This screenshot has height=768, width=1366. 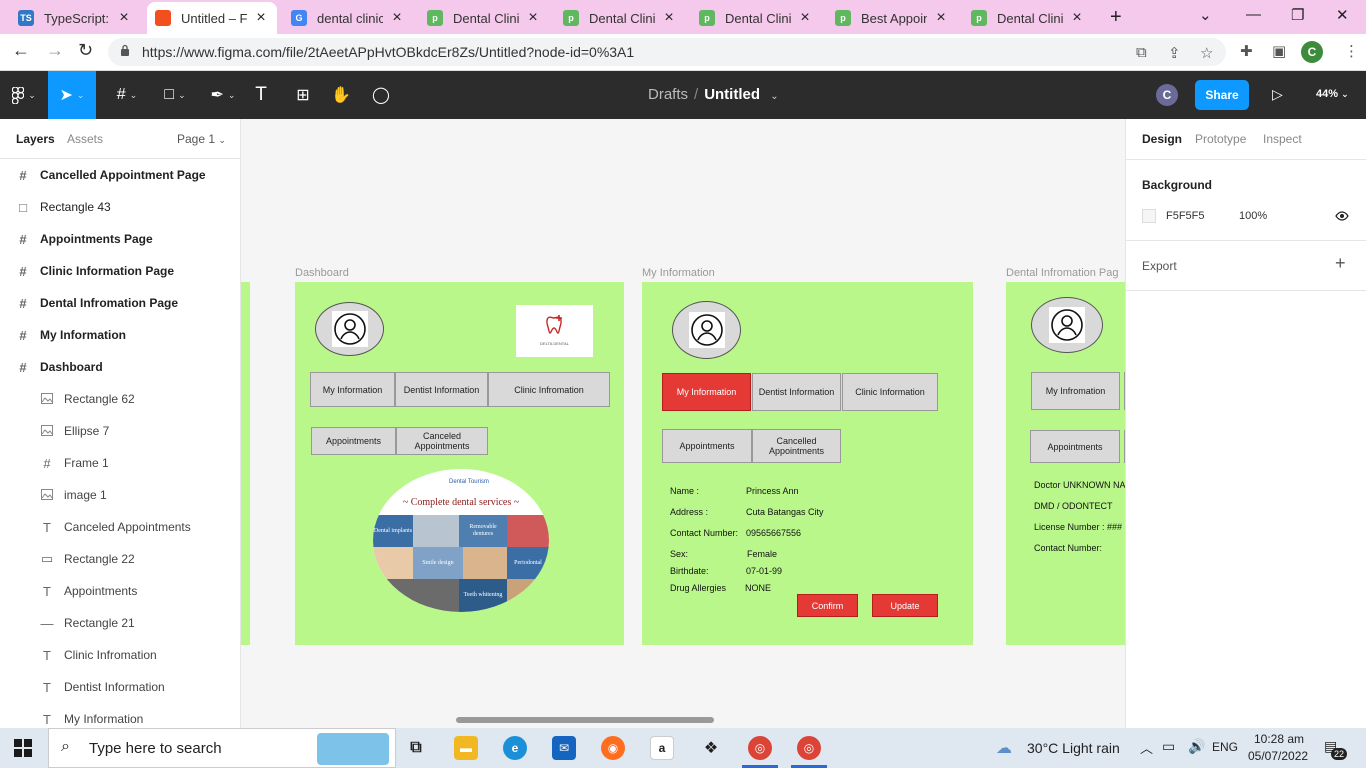 What do you see at coordinates (120, 495) in the screenshot?
I see `layer-item: image 1` at bounding box center [120, 495].